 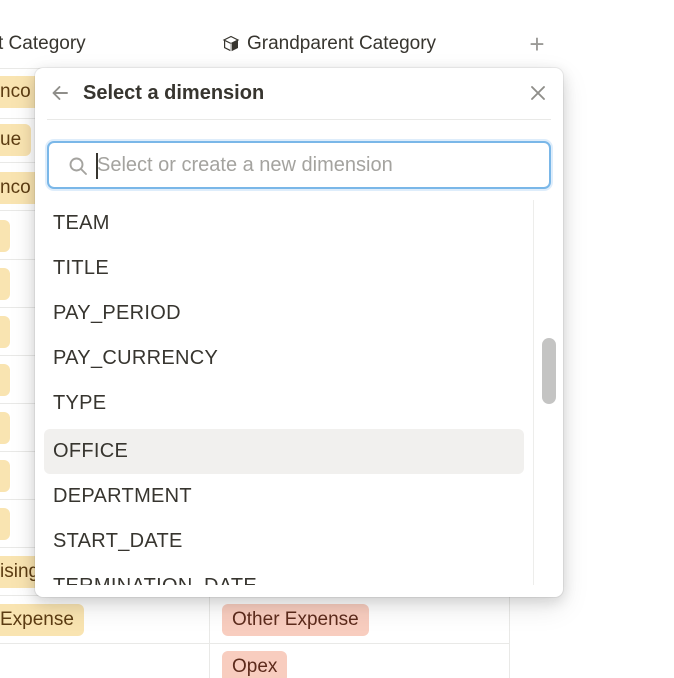 I want to click on dimension-option: PAY_CURRENCY, so click(x=284, y=358).